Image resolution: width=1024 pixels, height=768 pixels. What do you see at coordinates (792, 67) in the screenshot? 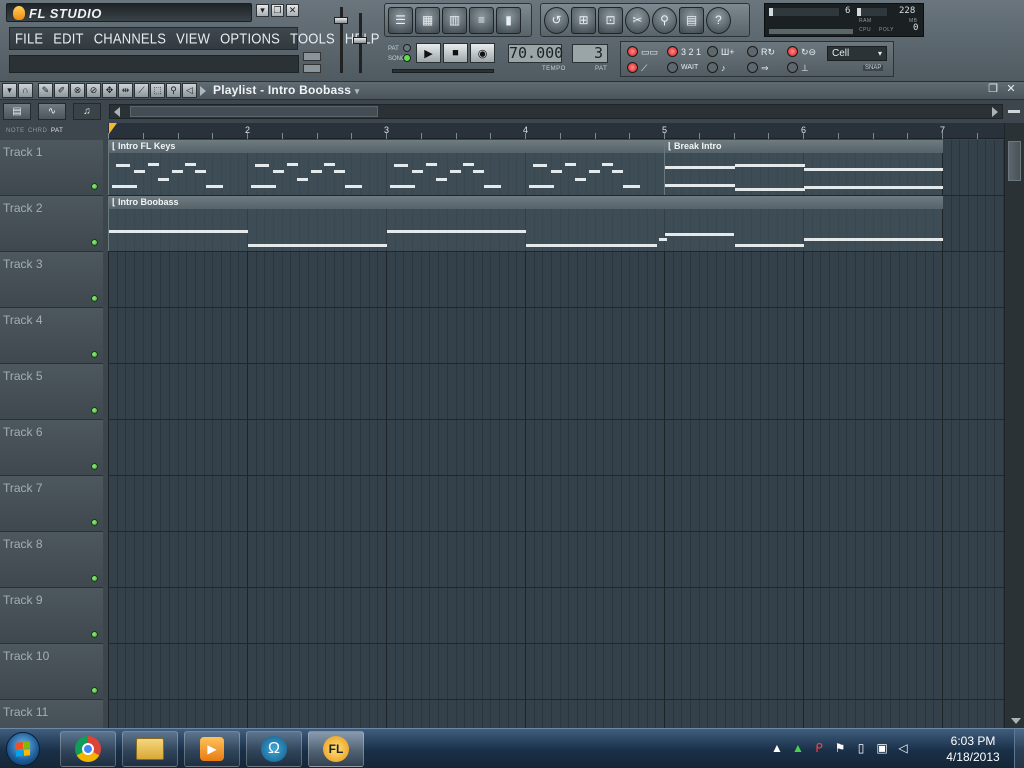
I see `mixer-record-led` at bounding box center [792, 67].